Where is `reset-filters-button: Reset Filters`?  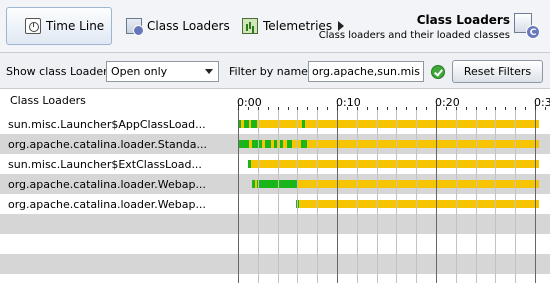
reset-filters-button: Reset Filters is located at coordinates (497, 71).